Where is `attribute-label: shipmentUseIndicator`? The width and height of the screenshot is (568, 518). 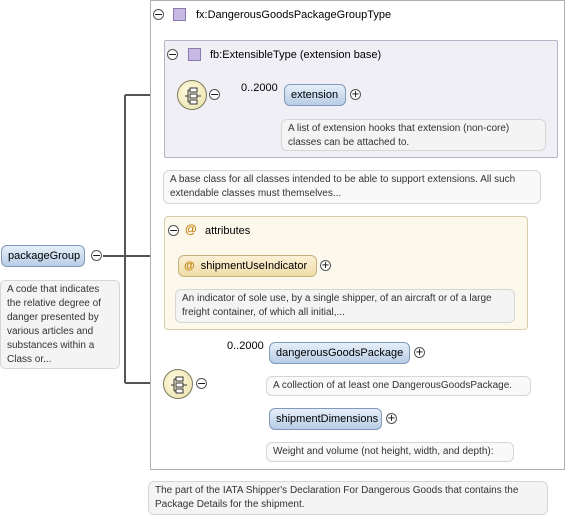 attribute-label: shipmentUseIndicator is located at coordinates (254, 266).